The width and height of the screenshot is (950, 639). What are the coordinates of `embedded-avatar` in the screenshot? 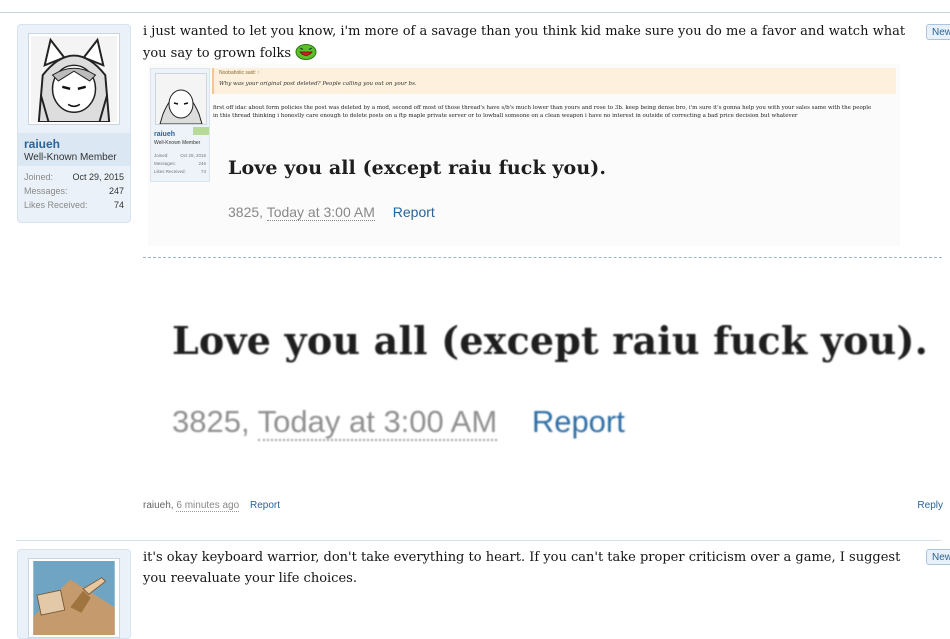 It's located at (181, 99).